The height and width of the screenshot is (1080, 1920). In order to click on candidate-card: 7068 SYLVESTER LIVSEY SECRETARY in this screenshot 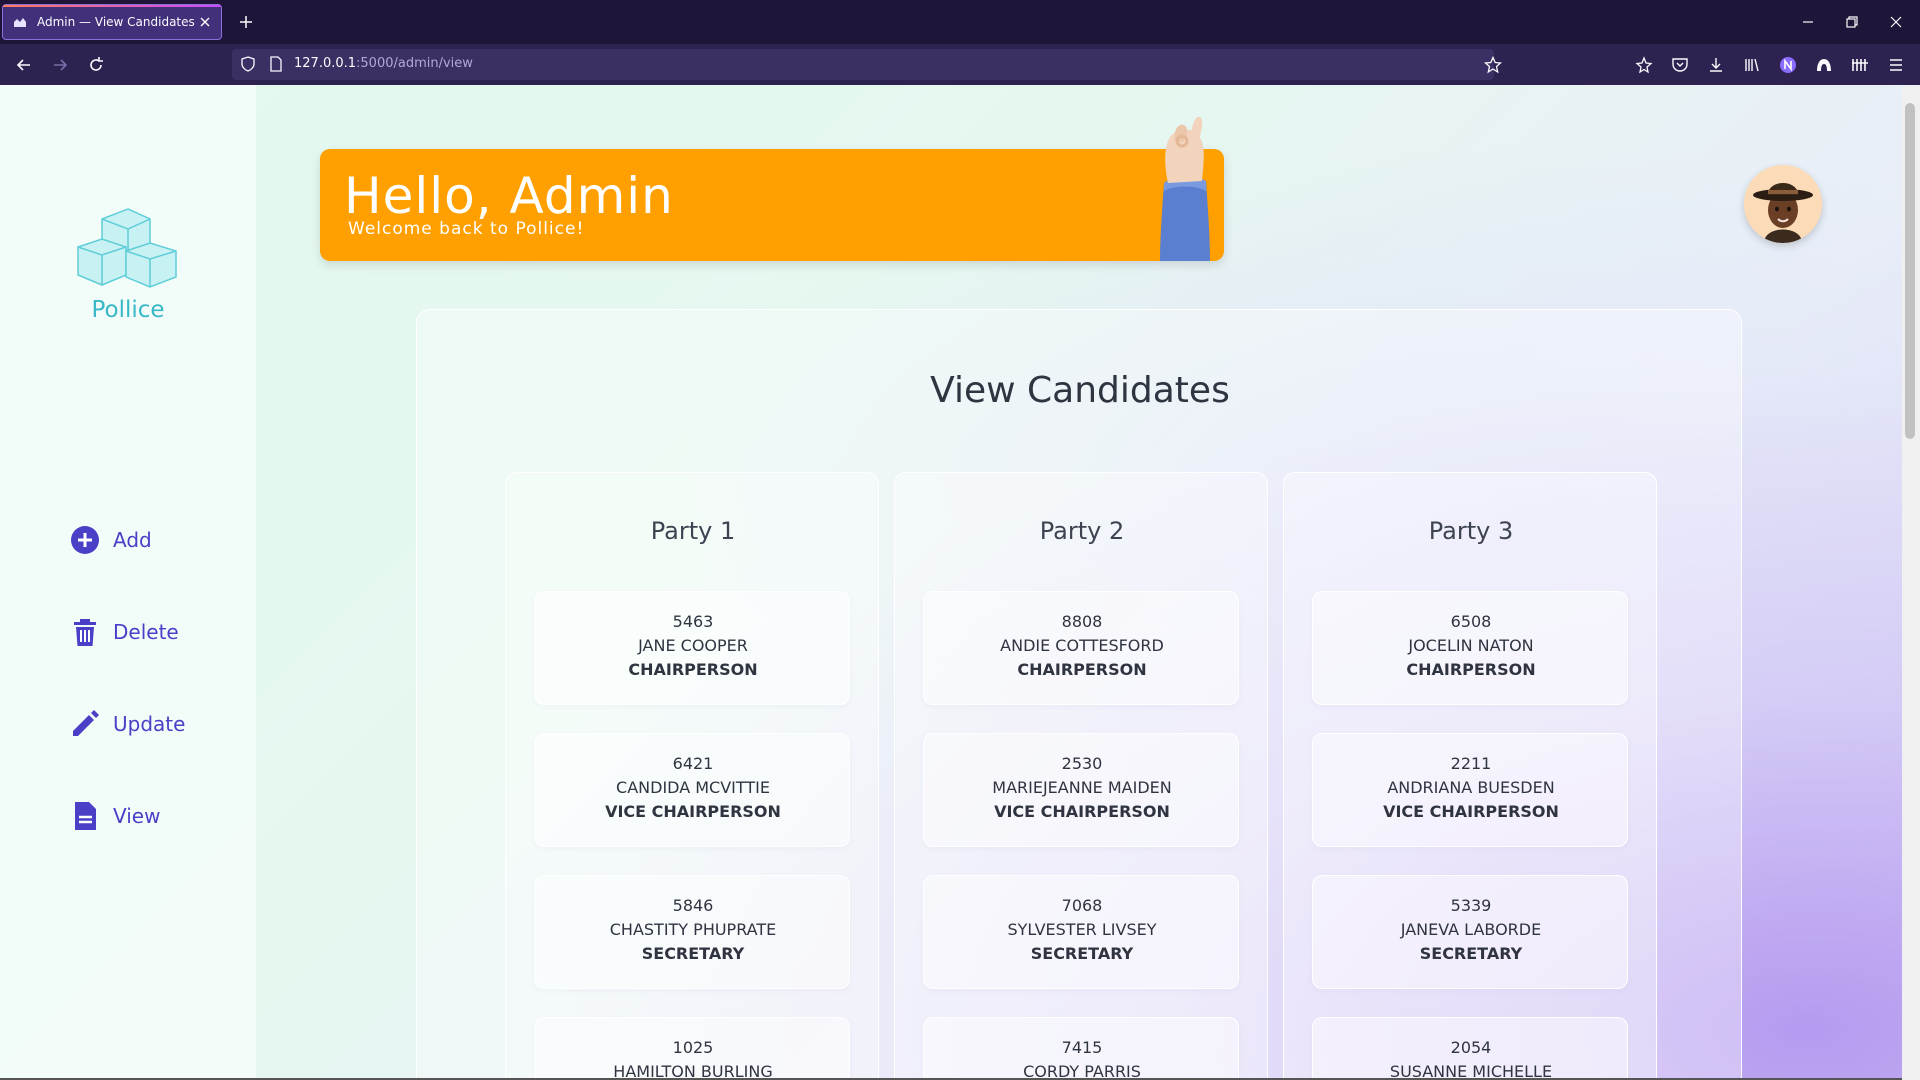, I will do `click(1081, 932)`.